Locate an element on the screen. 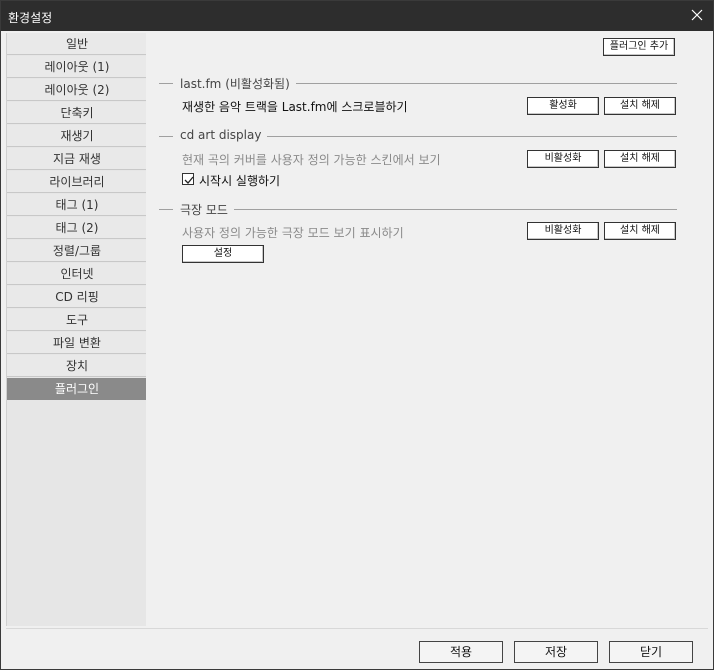  sidebar-item-sort-group: 정렬/그룹 is located at coordinates (77, 251).